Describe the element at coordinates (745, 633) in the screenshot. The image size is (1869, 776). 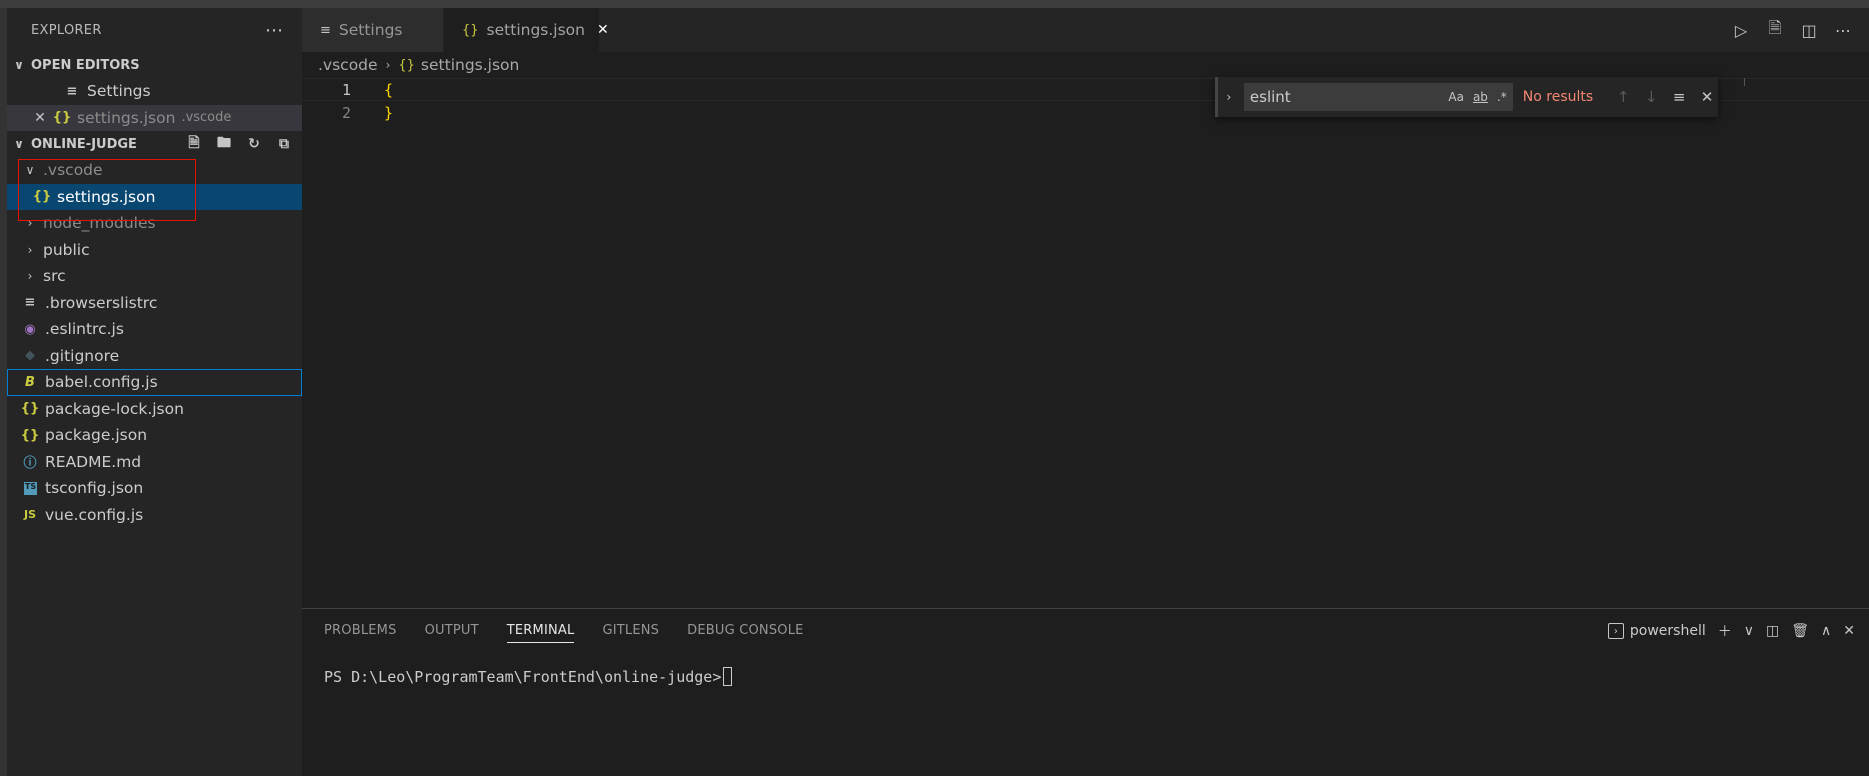
I see `tab-debug-console: DEBUG CONSOLE` at that location.